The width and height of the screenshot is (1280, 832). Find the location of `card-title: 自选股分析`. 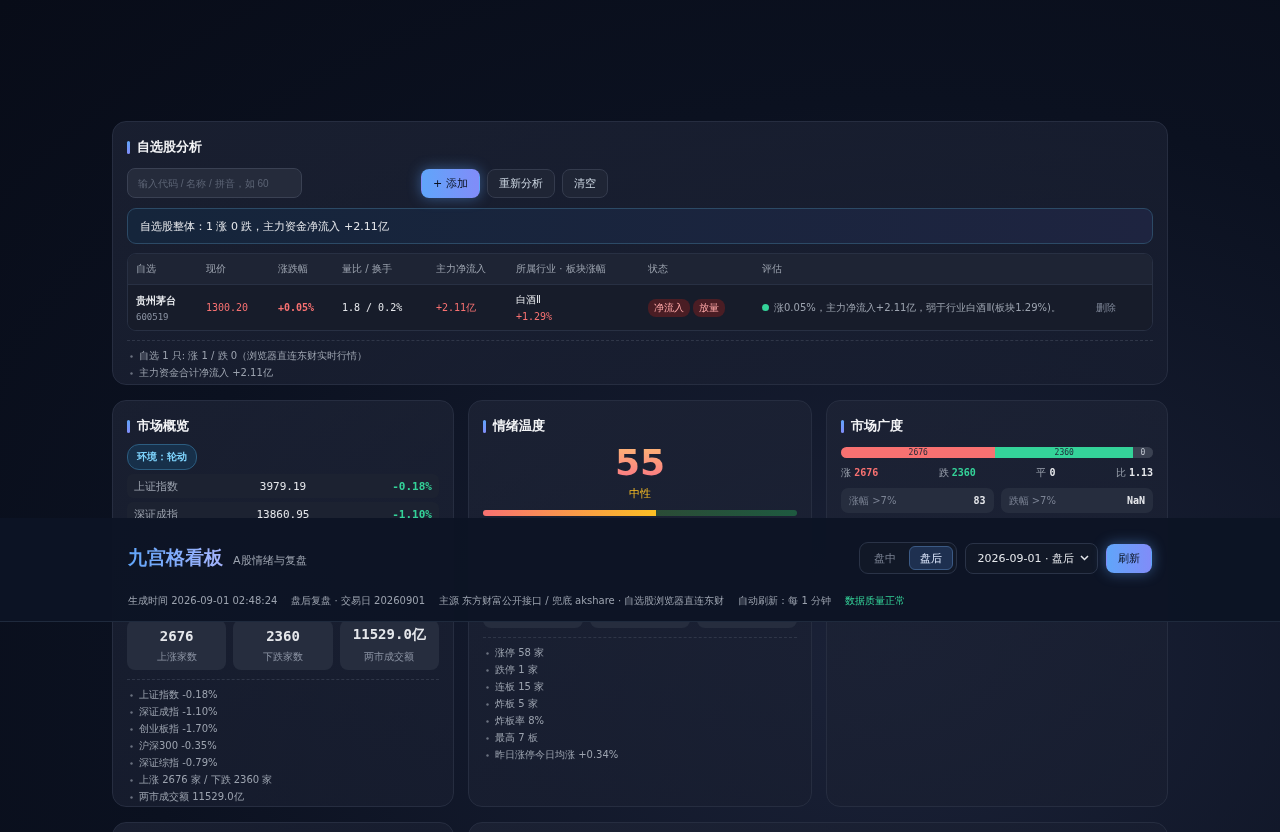

card-title: 自选股分析 is located at coordinates (169, 147).